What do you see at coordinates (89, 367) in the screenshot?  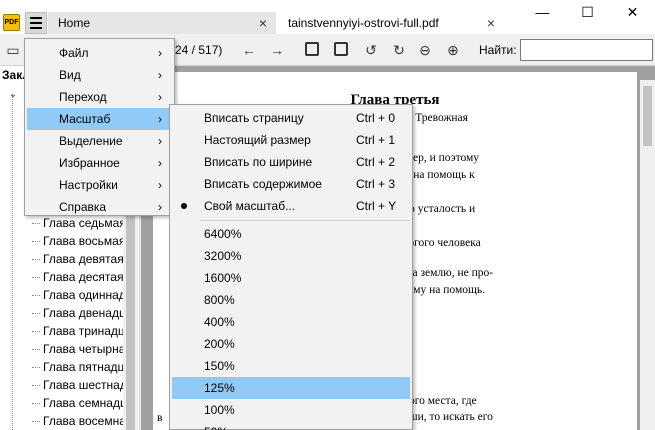 I see `bookmark-item: Глава пятнадцатая` at bounding box center [89, 367].